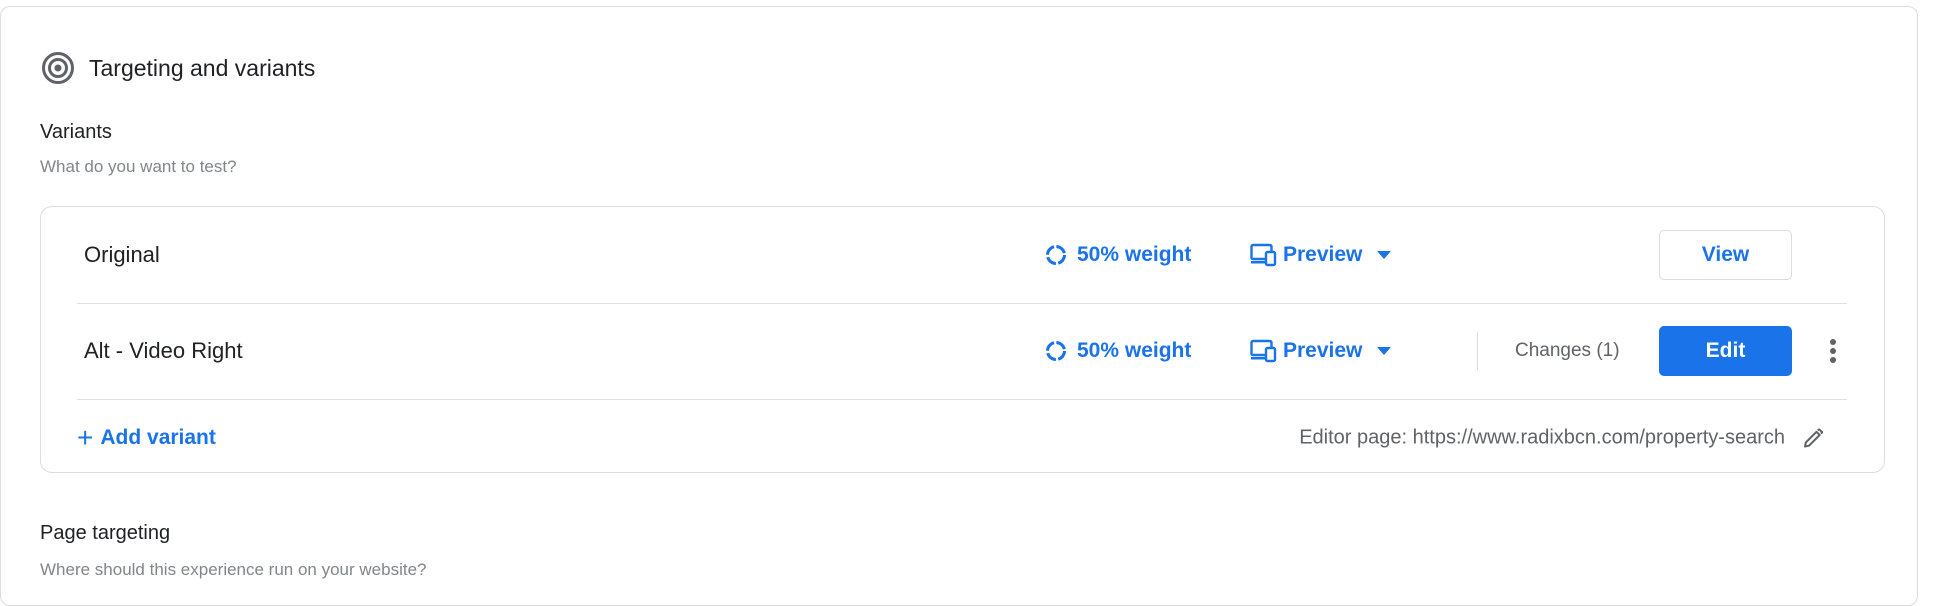  I want to click on section-title: Targeting and variants, so click(202, 67).